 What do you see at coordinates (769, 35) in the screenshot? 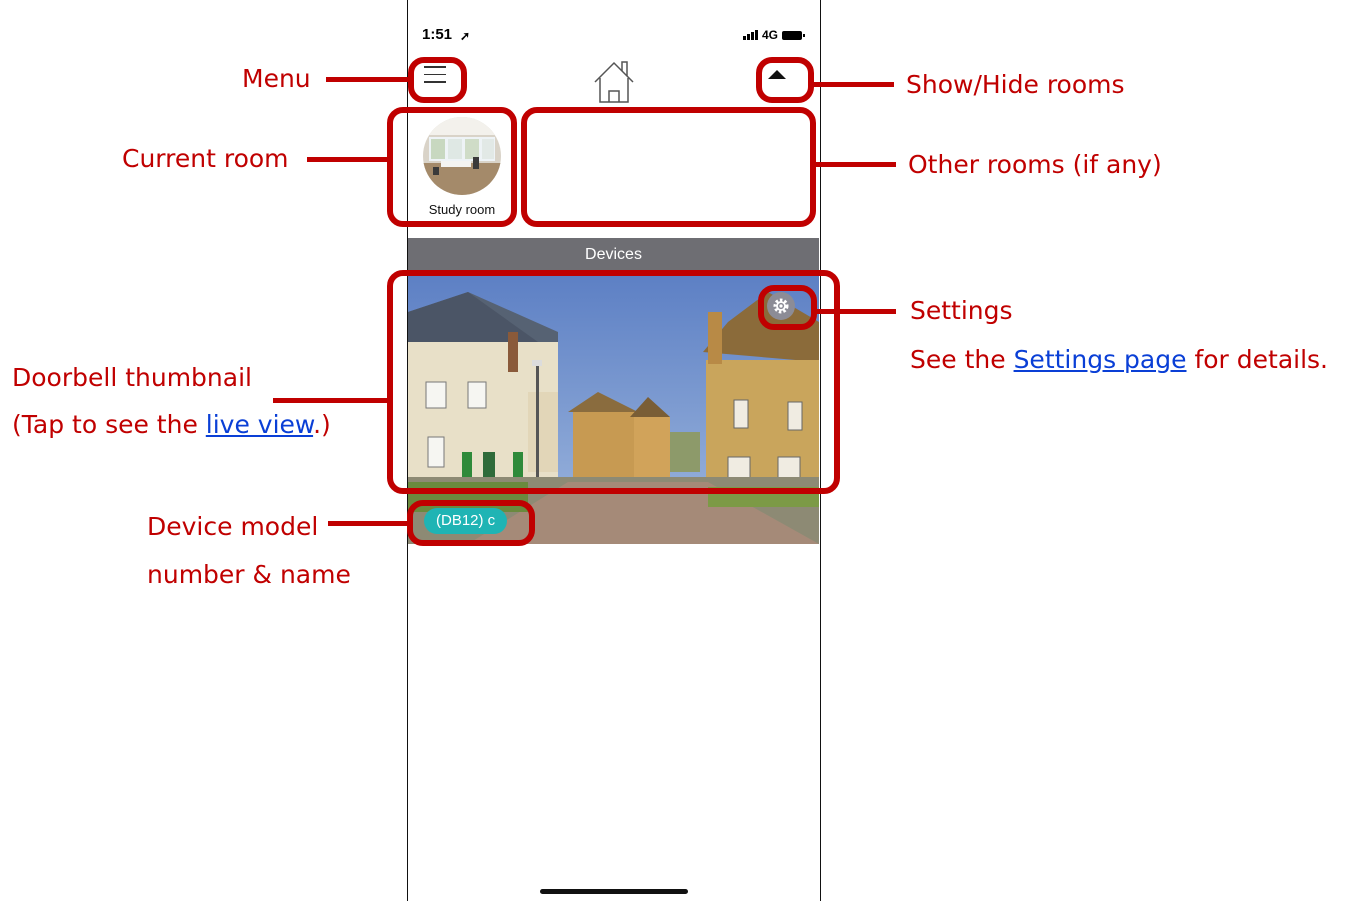
I see `network-label: 4G` at bounding box center [769, 35].